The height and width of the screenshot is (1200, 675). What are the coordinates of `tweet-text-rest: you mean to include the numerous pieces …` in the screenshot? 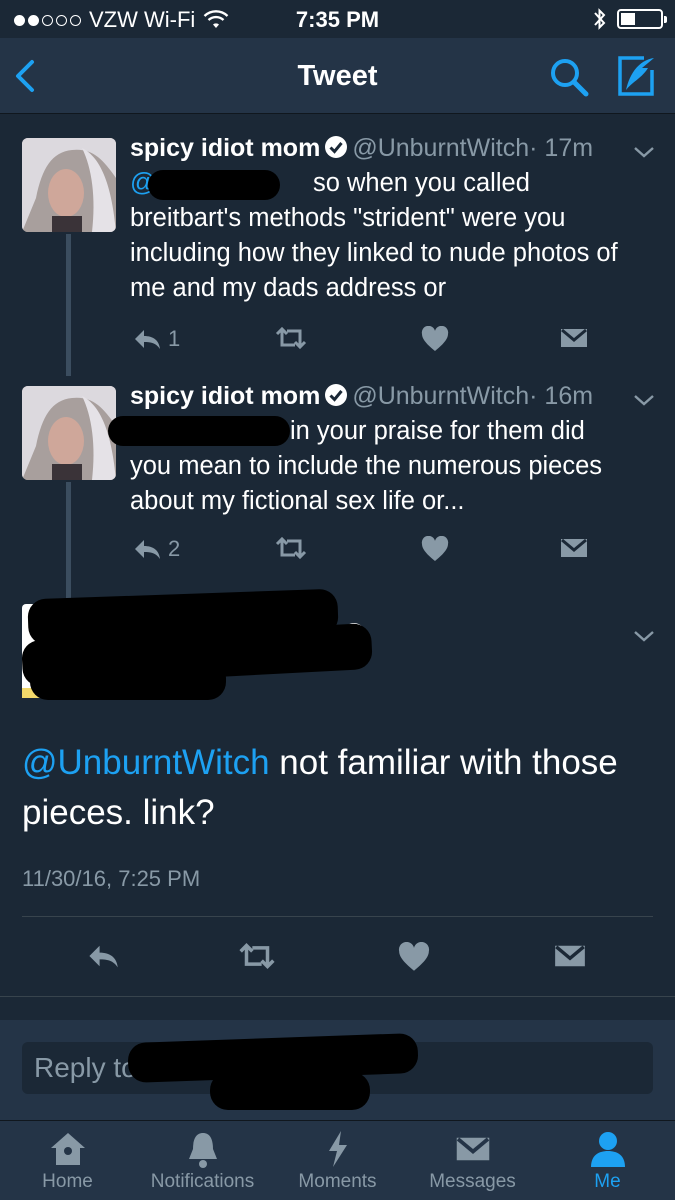 It's located at (366, 483).